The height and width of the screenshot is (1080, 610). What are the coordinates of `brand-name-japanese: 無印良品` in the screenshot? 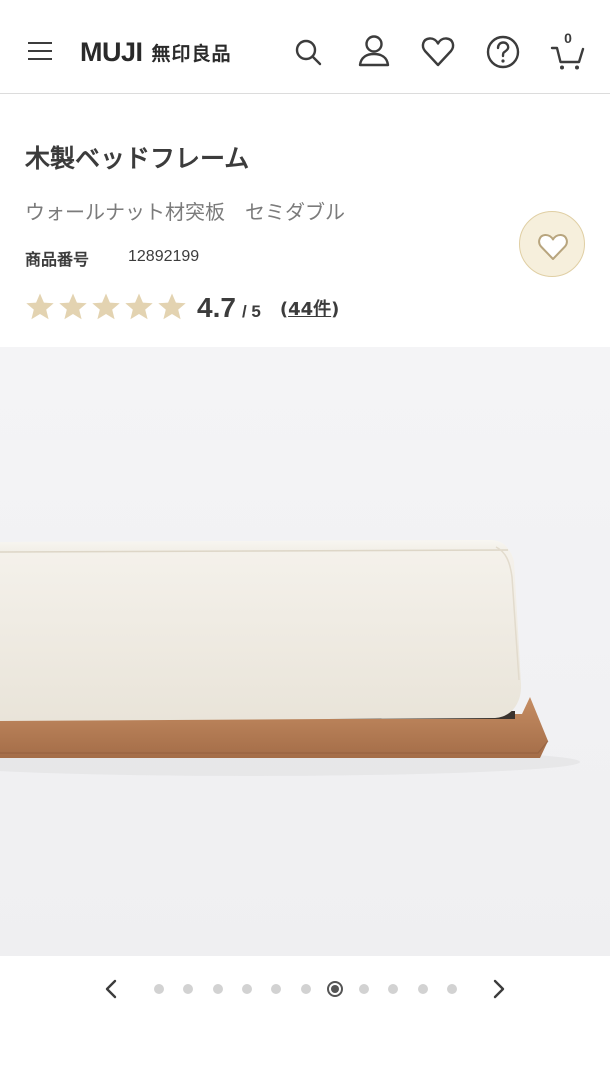 It's located at (191, 53).